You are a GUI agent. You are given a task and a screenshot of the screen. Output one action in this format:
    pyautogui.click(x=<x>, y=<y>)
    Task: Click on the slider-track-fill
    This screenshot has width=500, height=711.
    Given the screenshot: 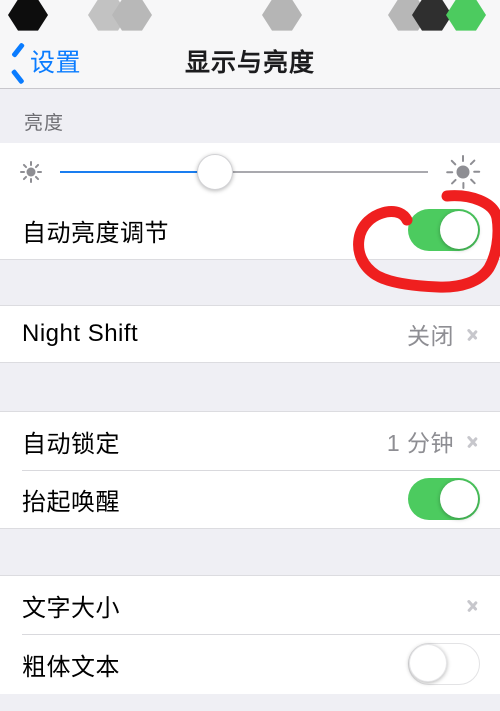 What is the action you would take?
    pyautogui.click(x=137, y=172)
    